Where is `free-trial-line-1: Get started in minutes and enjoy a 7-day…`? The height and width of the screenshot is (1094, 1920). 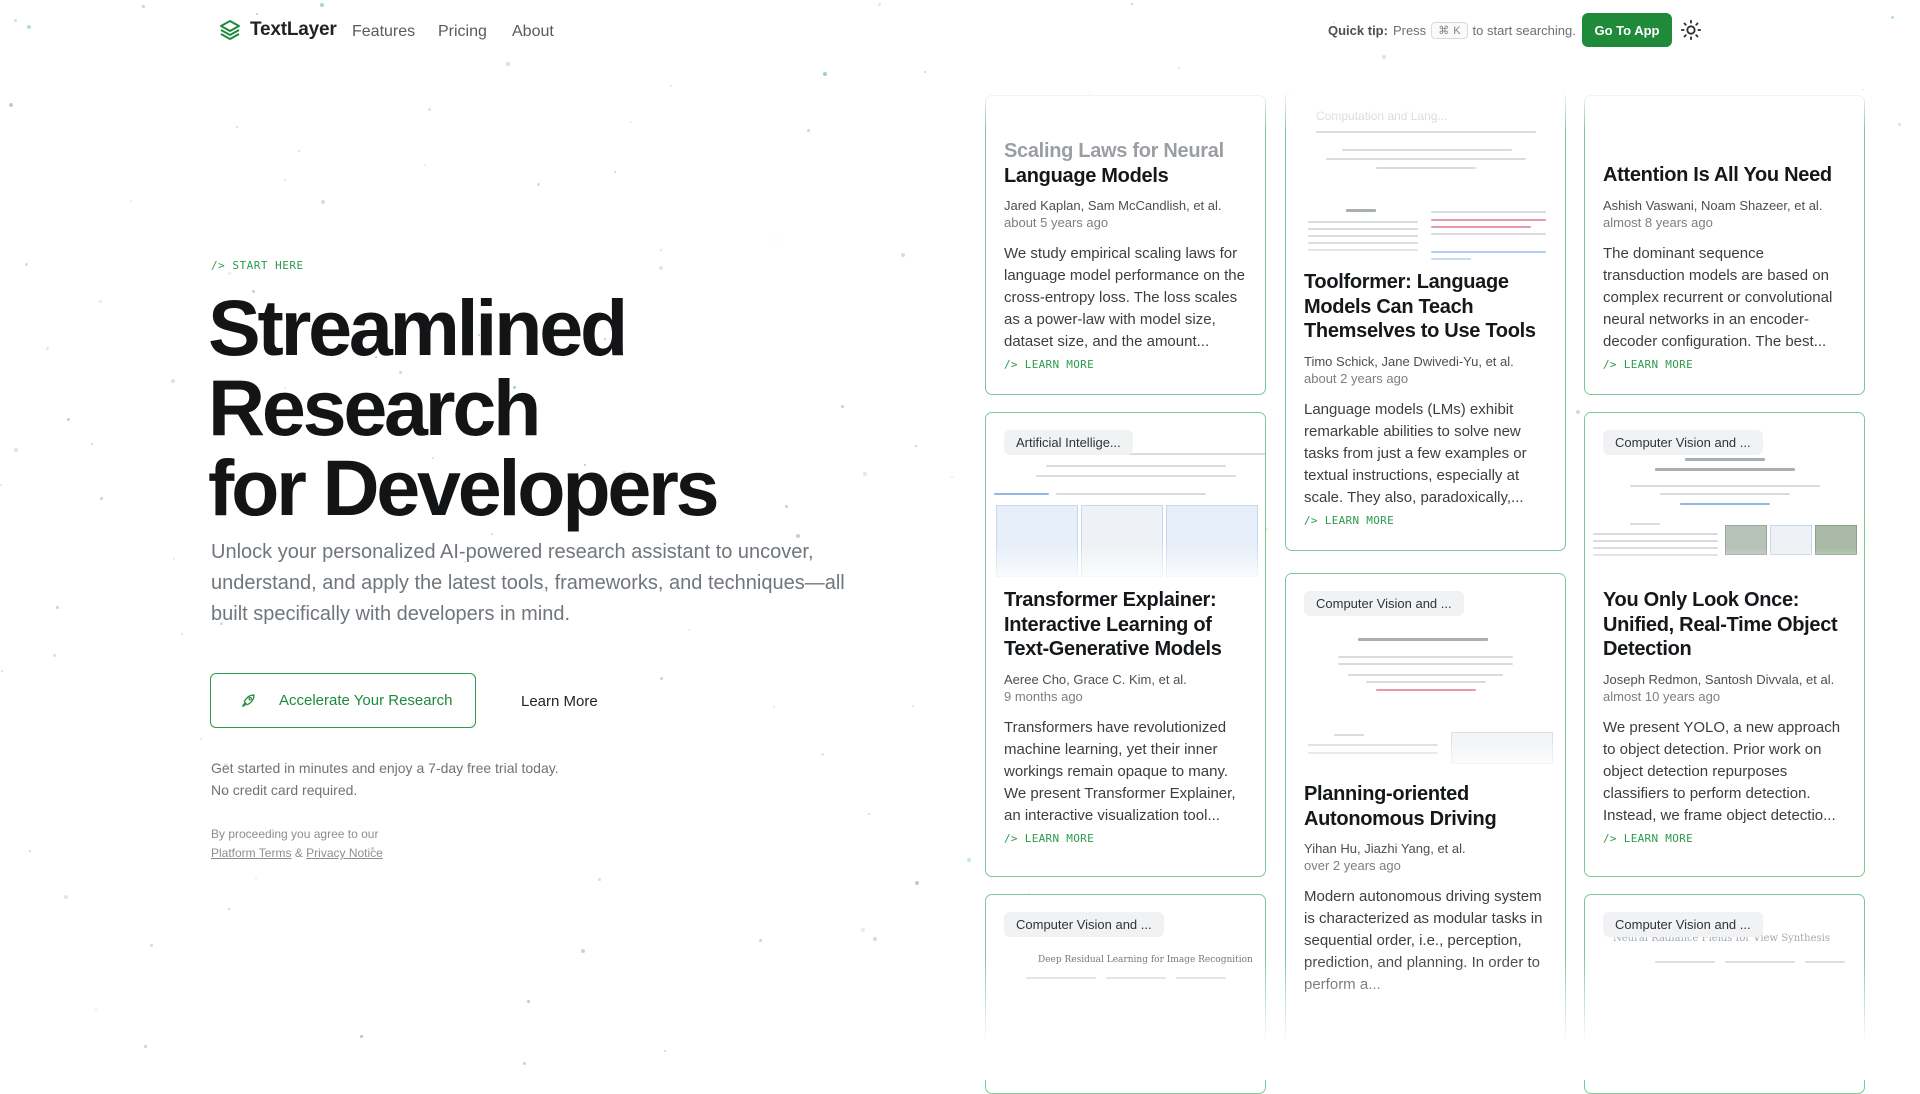 free-trial-line-1: Get started in minutes and enjoy a 7-day… is located at coordinates (385, 768).